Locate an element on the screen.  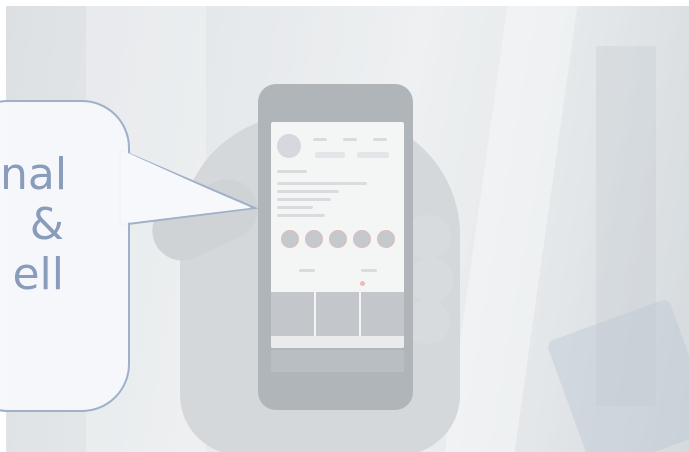
speech-bubble-line: & is located at coordinates (46, 224).